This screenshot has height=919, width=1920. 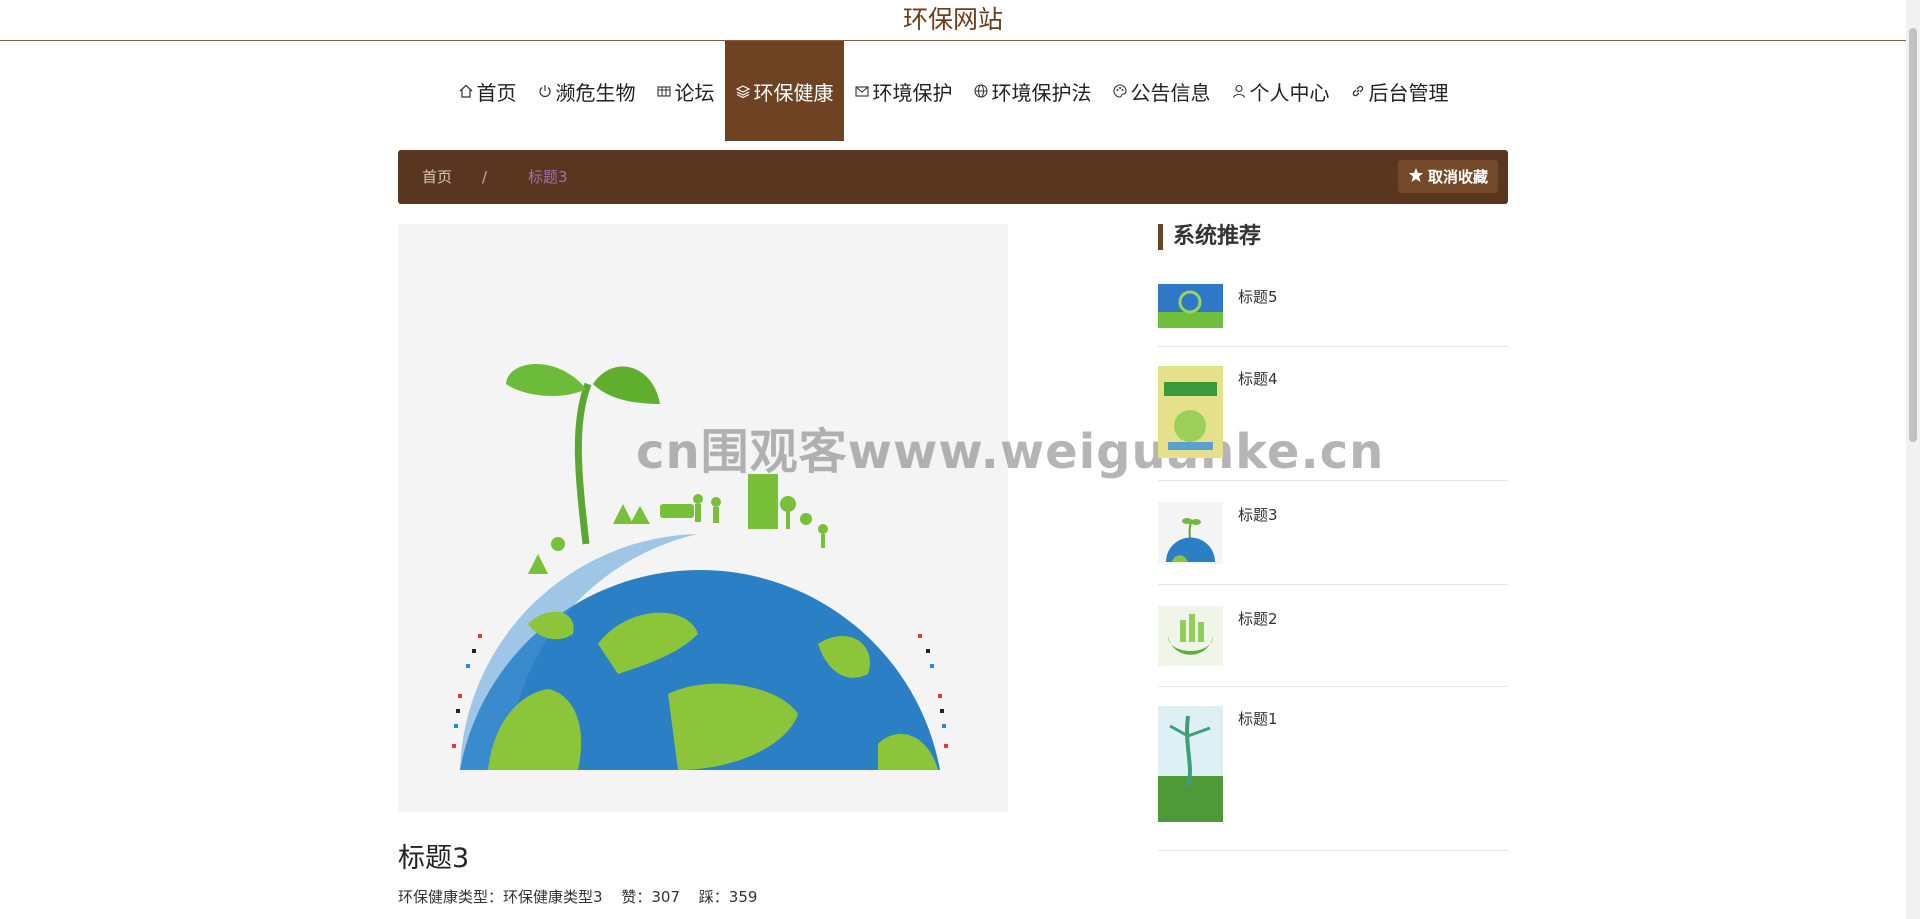 I want to click on nav-label: 首页, so click(x=496, y=92).